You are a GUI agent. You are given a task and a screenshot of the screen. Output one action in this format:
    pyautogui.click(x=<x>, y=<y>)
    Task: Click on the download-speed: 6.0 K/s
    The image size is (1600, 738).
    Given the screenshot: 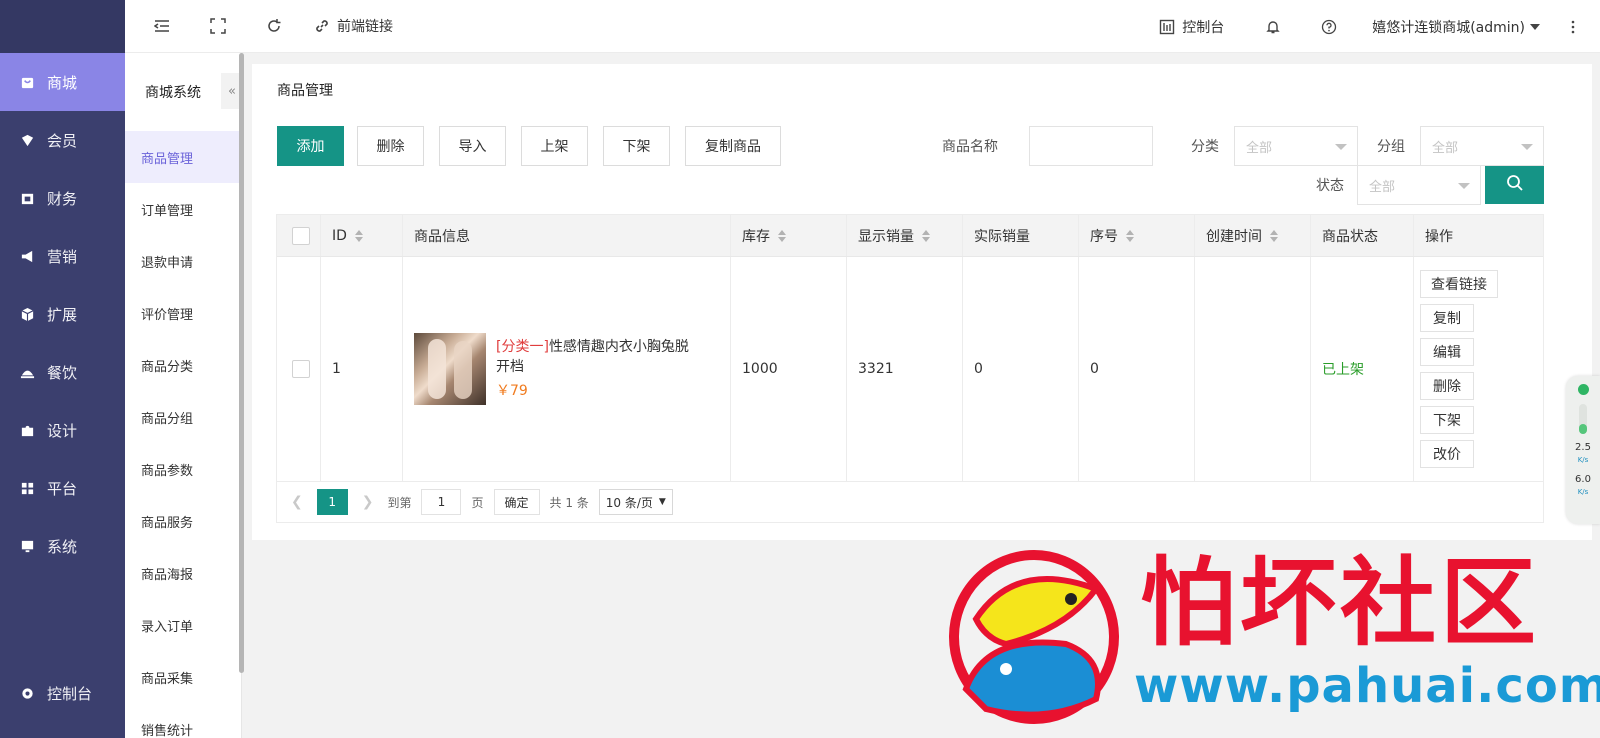 What is the action you would take?
    pyautogui.click(x=1583, y=485)
    